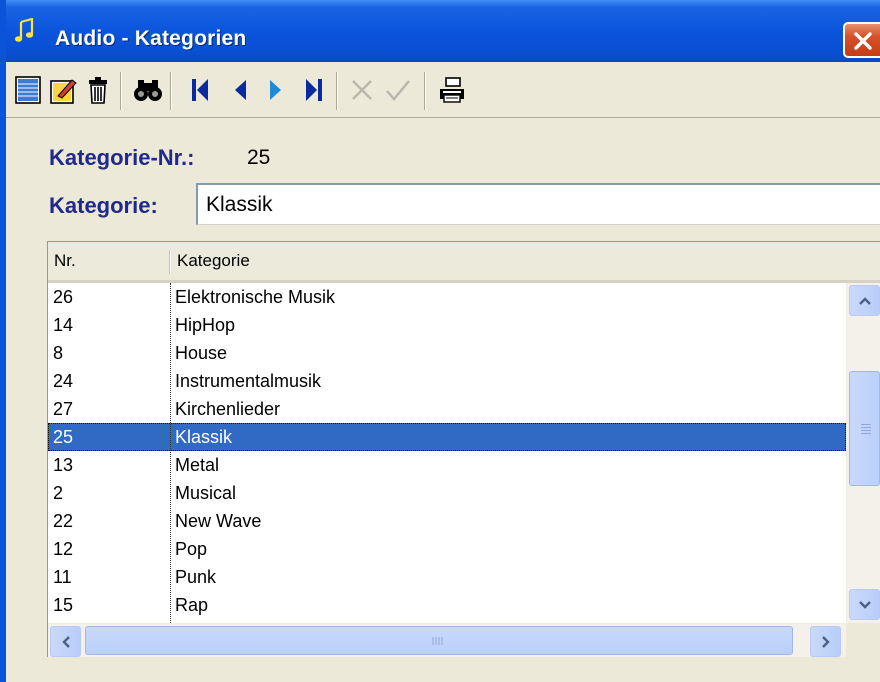 The width and height of the screenshot is (880, 682). What do you see at coordinates (228, 409) in the screenshot?
I see `cell-kategorie: Kirchenlieder` at bounding box center [228, 409].